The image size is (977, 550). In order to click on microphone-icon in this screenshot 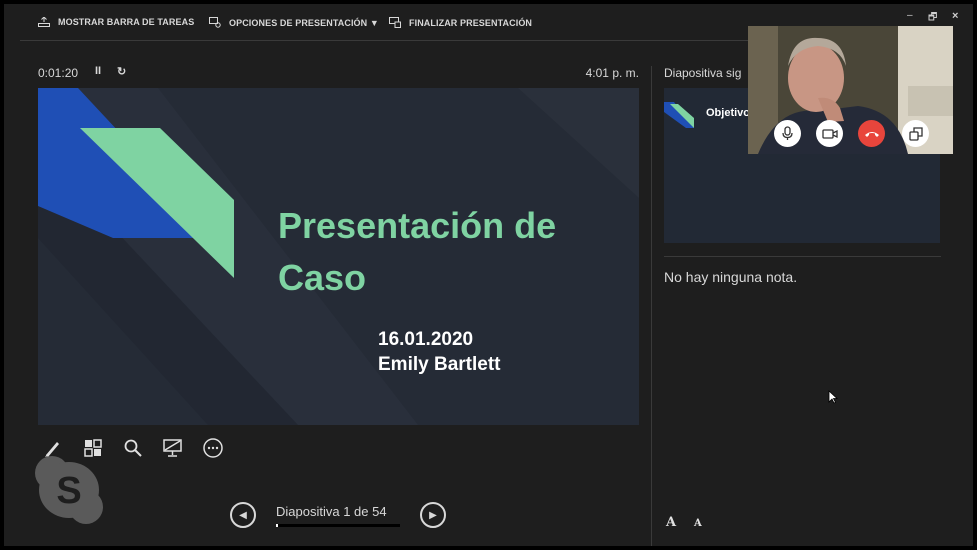, I will do `click(787, 133)`.